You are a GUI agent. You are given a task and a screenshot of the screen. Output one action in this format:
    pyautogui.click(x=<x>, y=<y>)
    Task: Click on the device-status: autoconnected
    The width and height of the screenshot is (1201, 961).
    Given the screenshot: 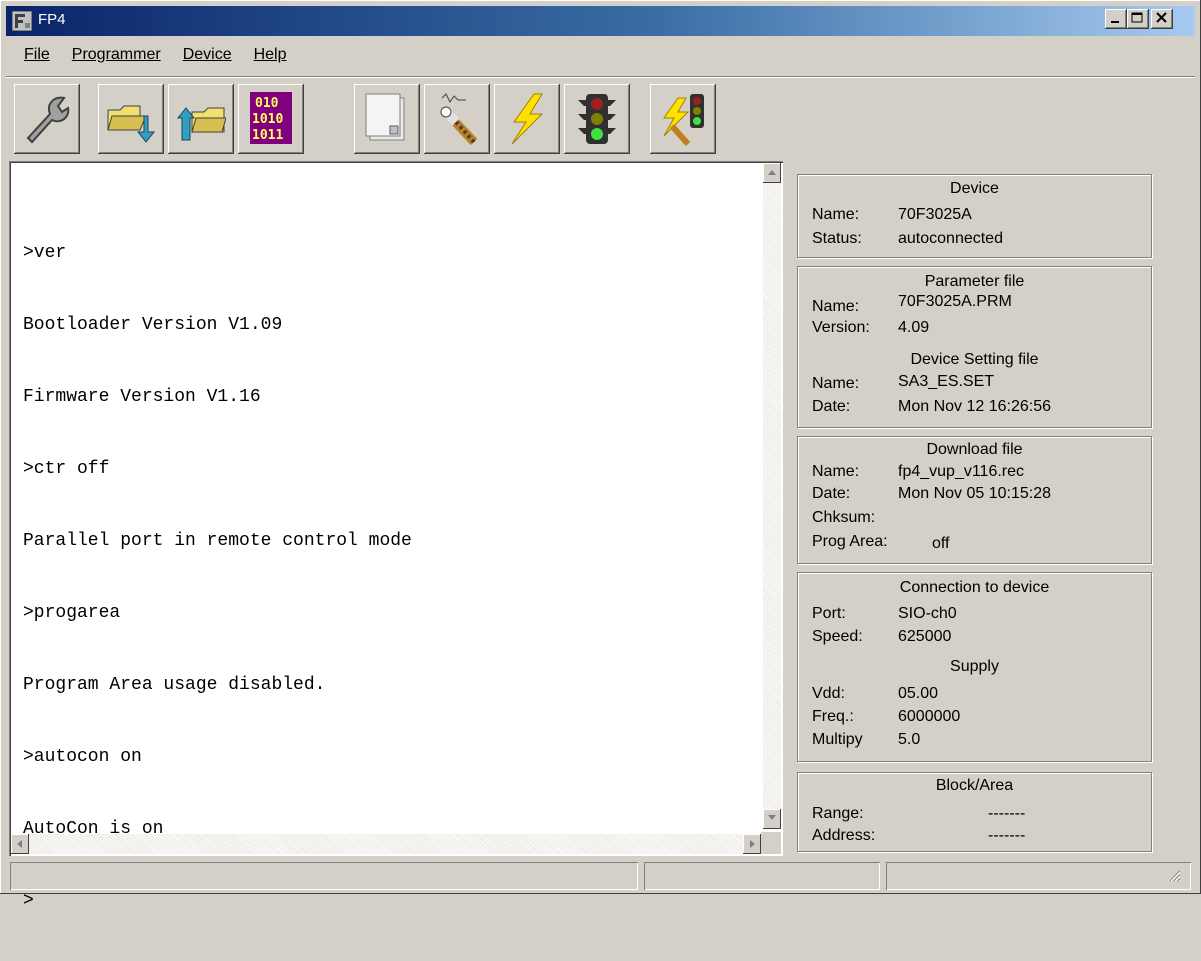 What is the action you would take?
    pyautogui.click(x=950, y=238)
    